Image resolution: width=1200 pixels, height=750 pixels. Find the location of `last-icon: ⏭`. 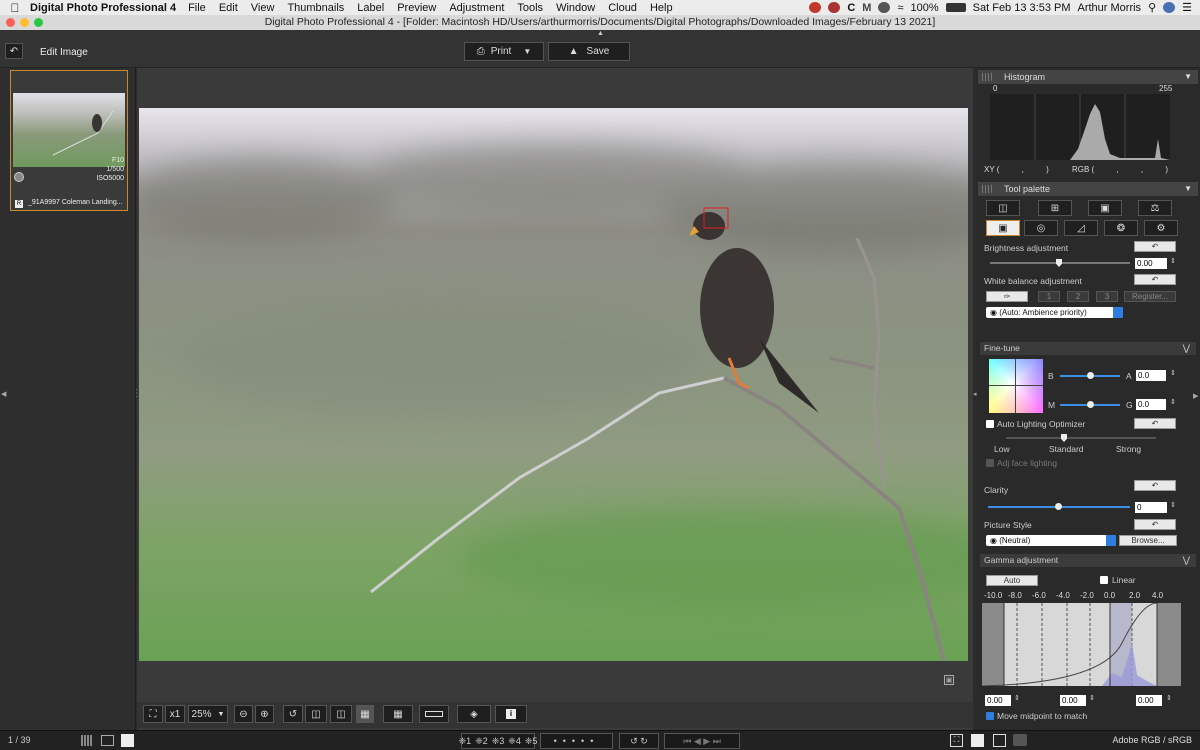

last-icon: ⏭ is located at coordinates (717, 741).